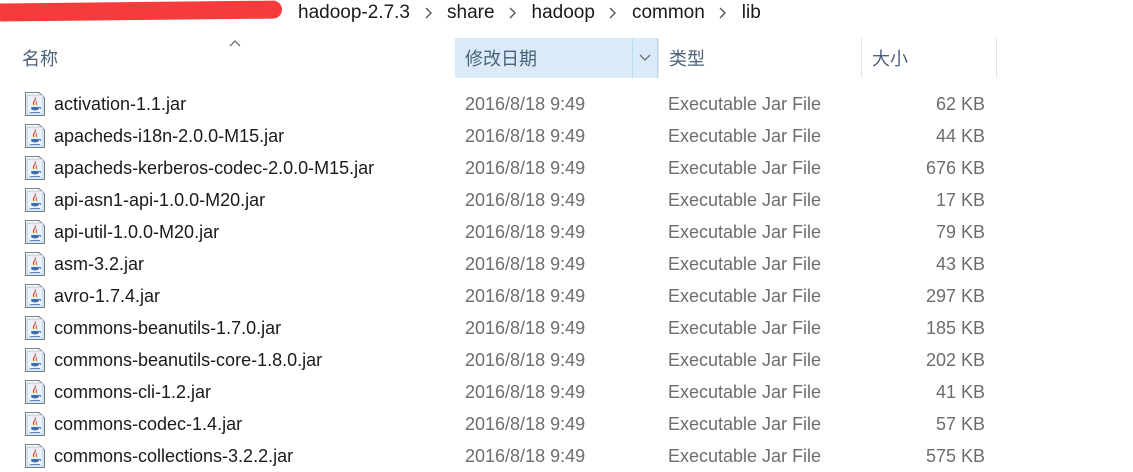  I want to click on file-name: avro-1.7.4.jar, so click(107, 296).